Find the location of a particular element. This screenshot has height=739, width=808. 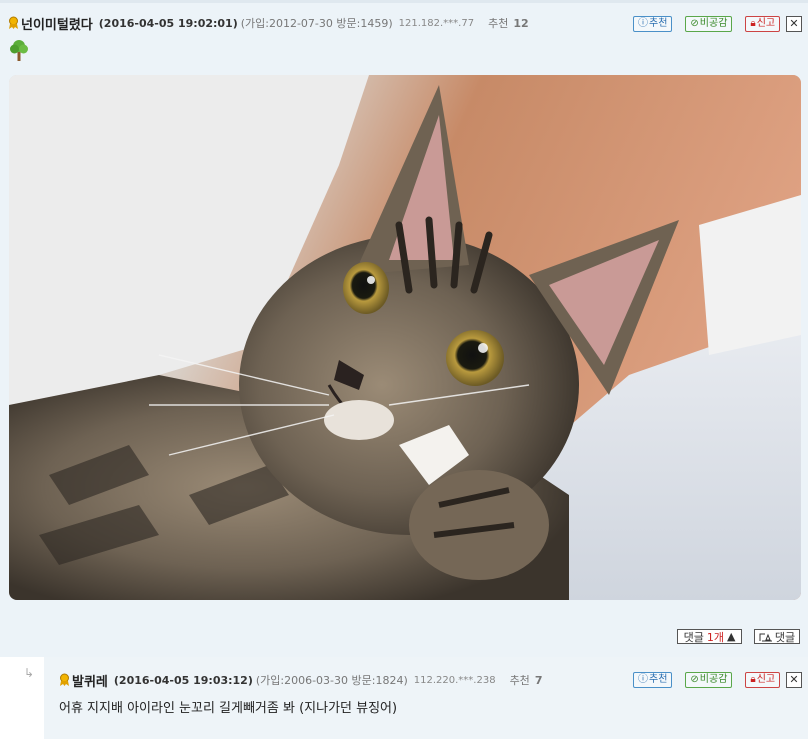

reply-count: 1개 is located at coordinates (715, 637).